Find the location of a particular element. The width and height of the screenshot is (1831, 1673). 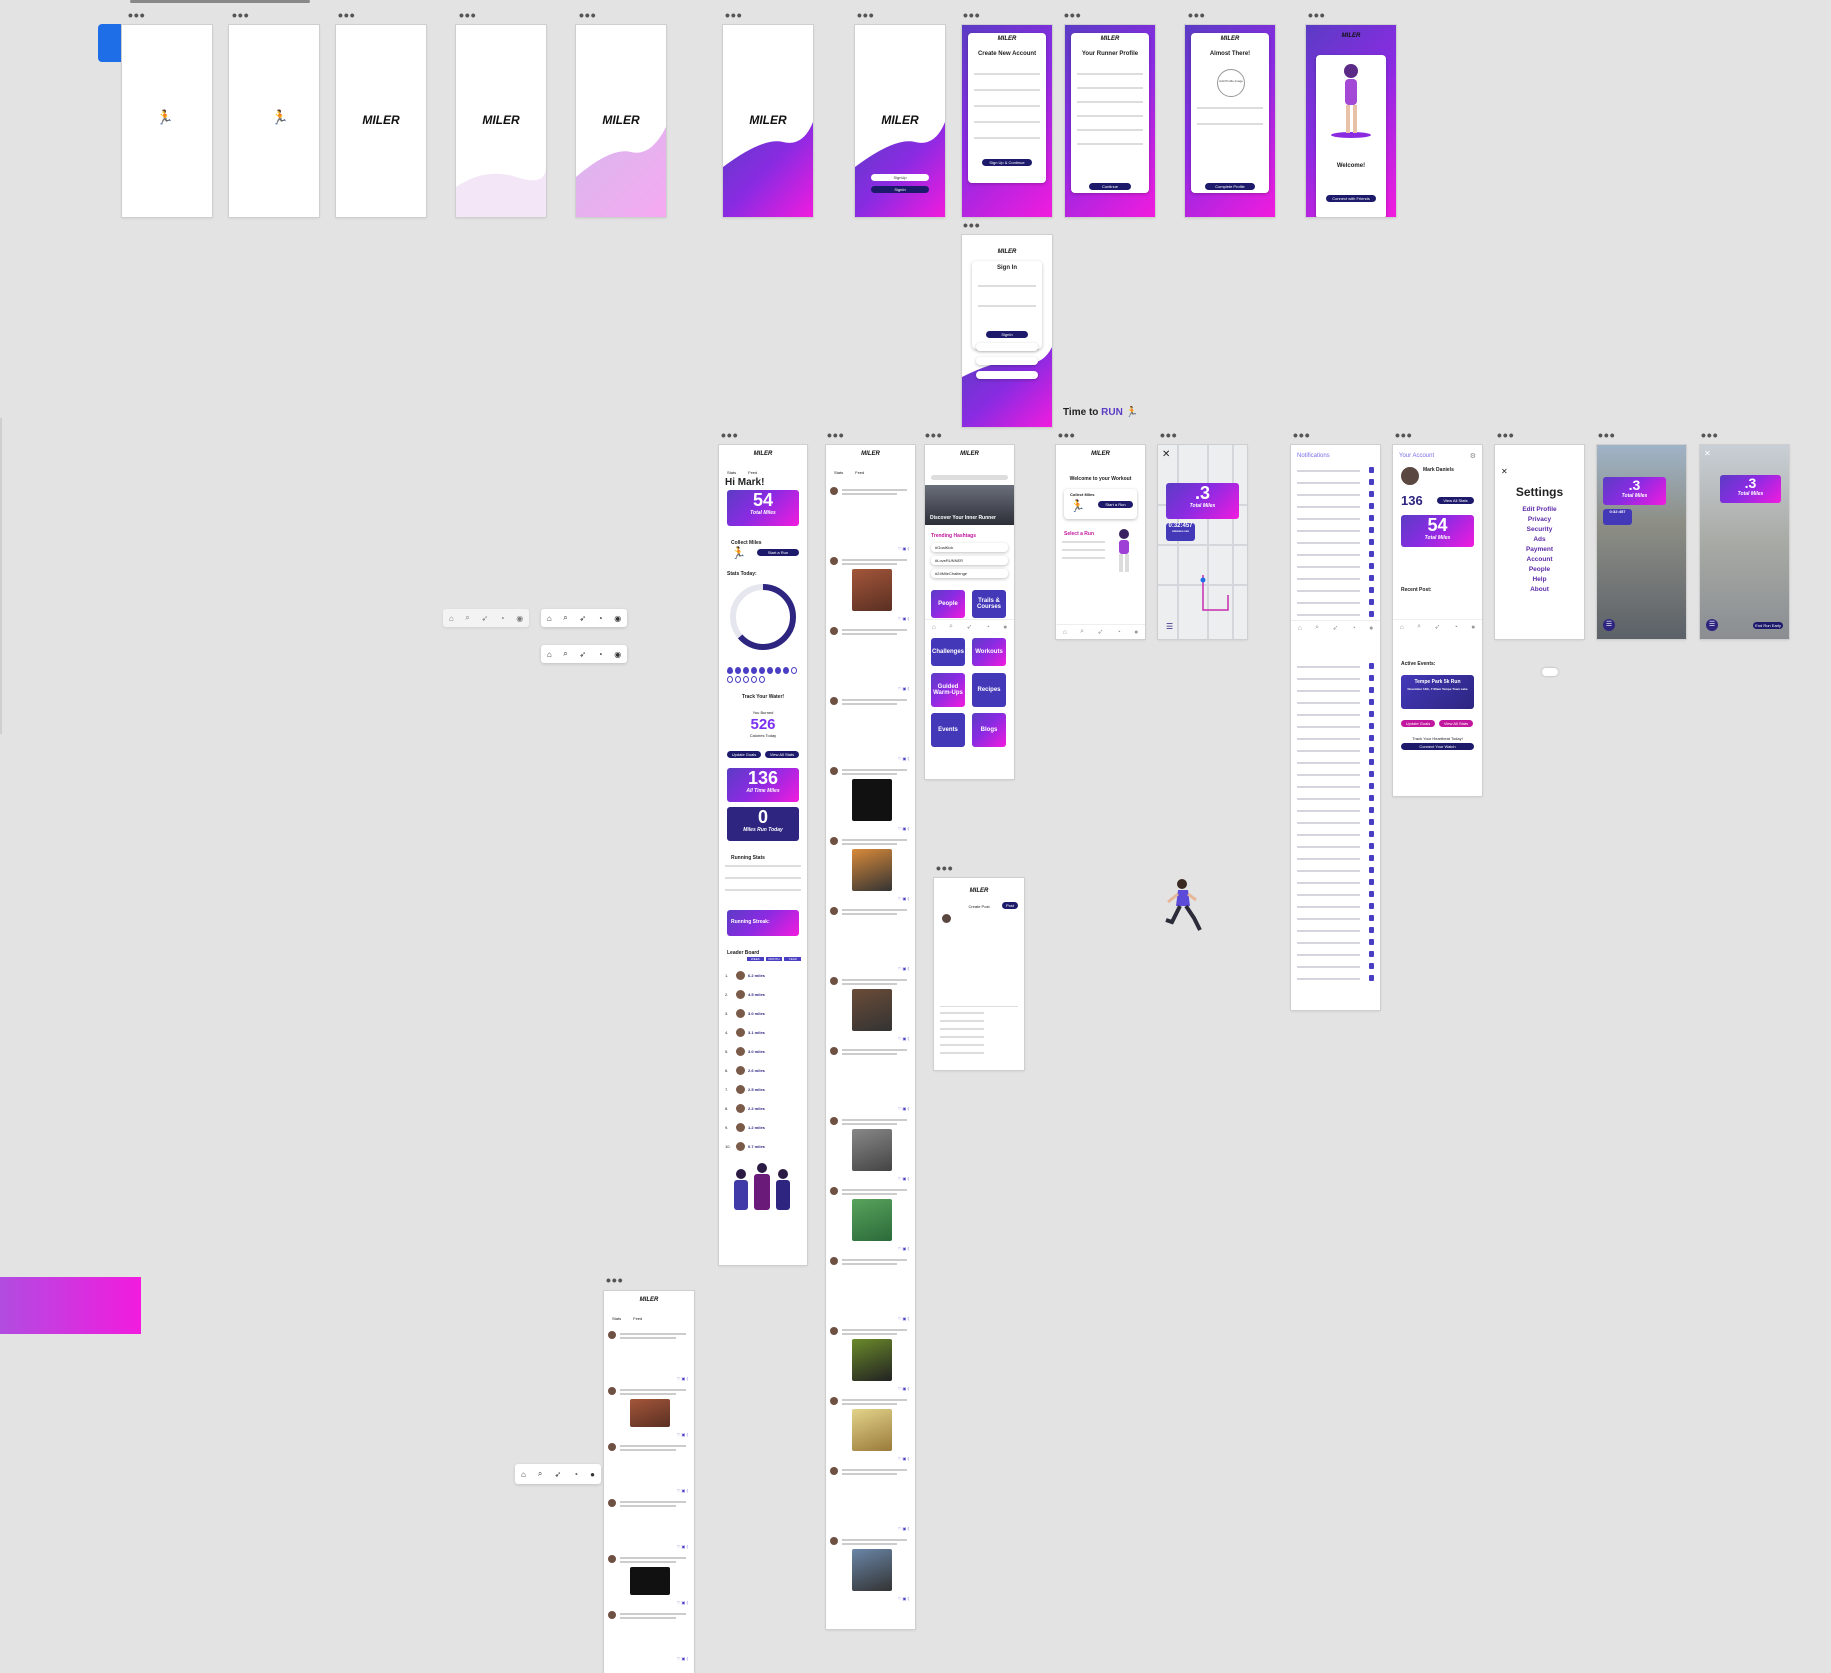

connect-friends-button: Connect with Friends is located at coordinates (1351, 198).